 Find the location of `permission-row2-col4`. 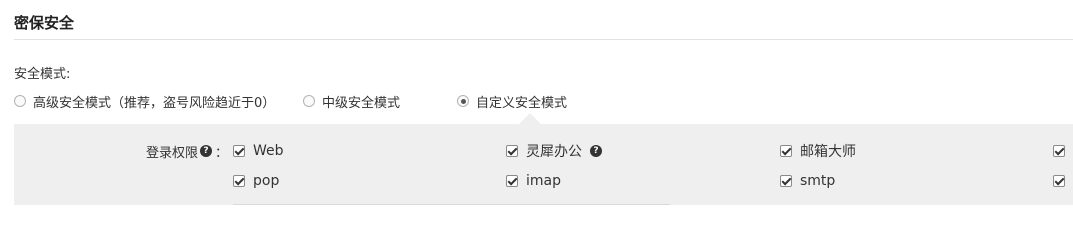

permission-row2-col4 is located at coordinates (1063, 181).